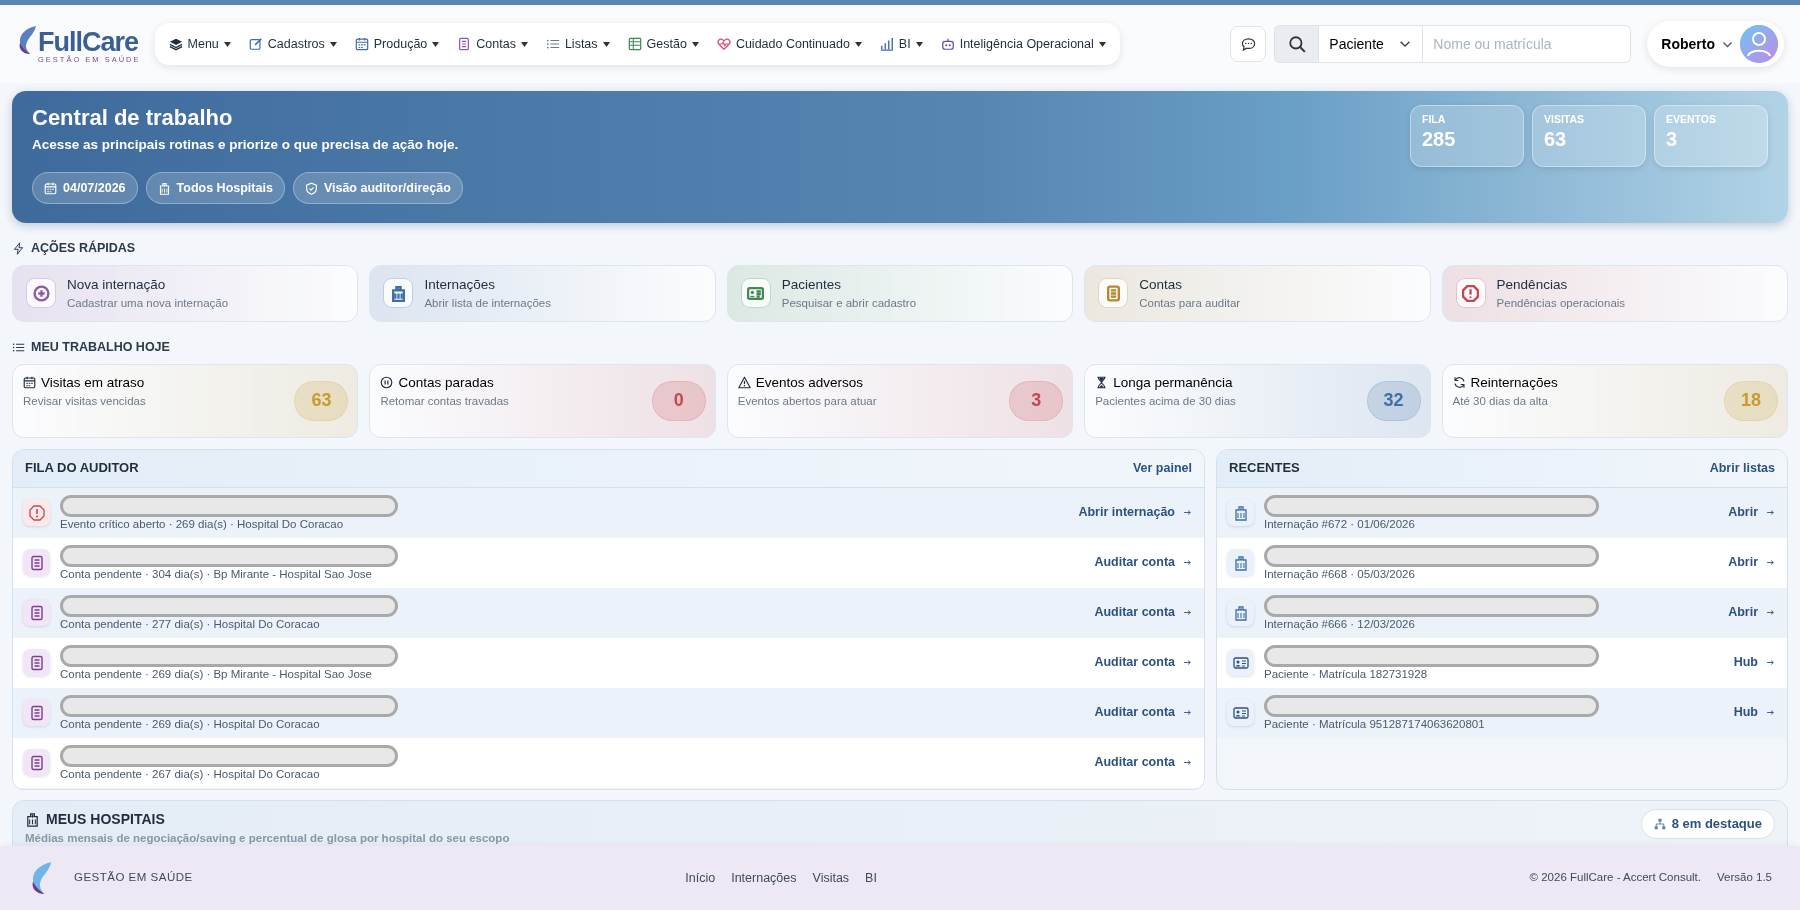 This screenshot has width=1800, height=910. Describe the element at coordinates (1240, 662) in the screenshot. I see `id-card-icon` at that location.